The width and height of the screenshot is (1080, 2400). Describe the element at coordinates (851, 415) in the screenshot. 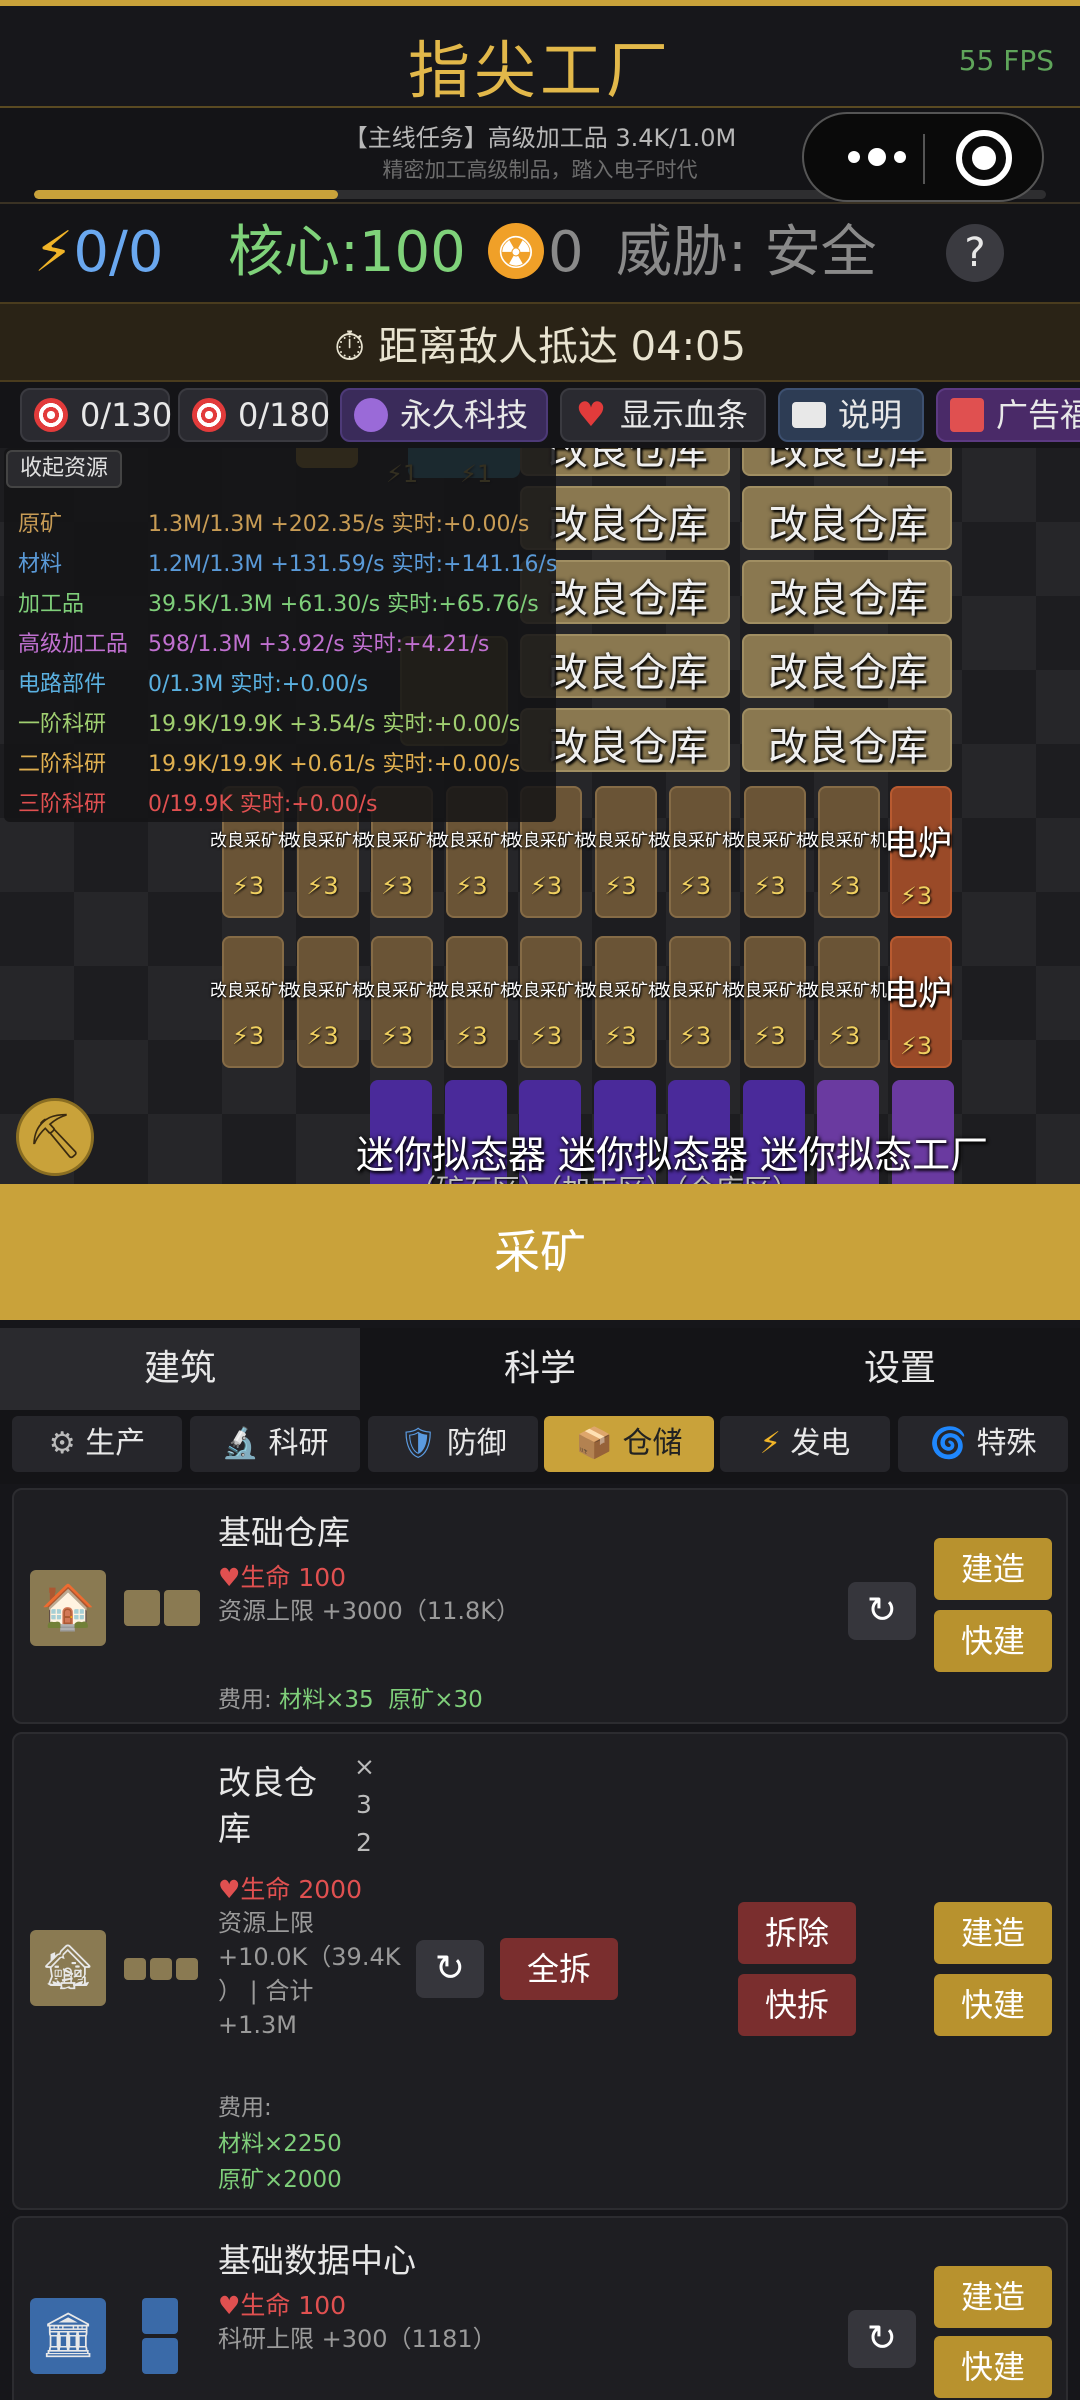

I see `guide-button: 说明` at that location.